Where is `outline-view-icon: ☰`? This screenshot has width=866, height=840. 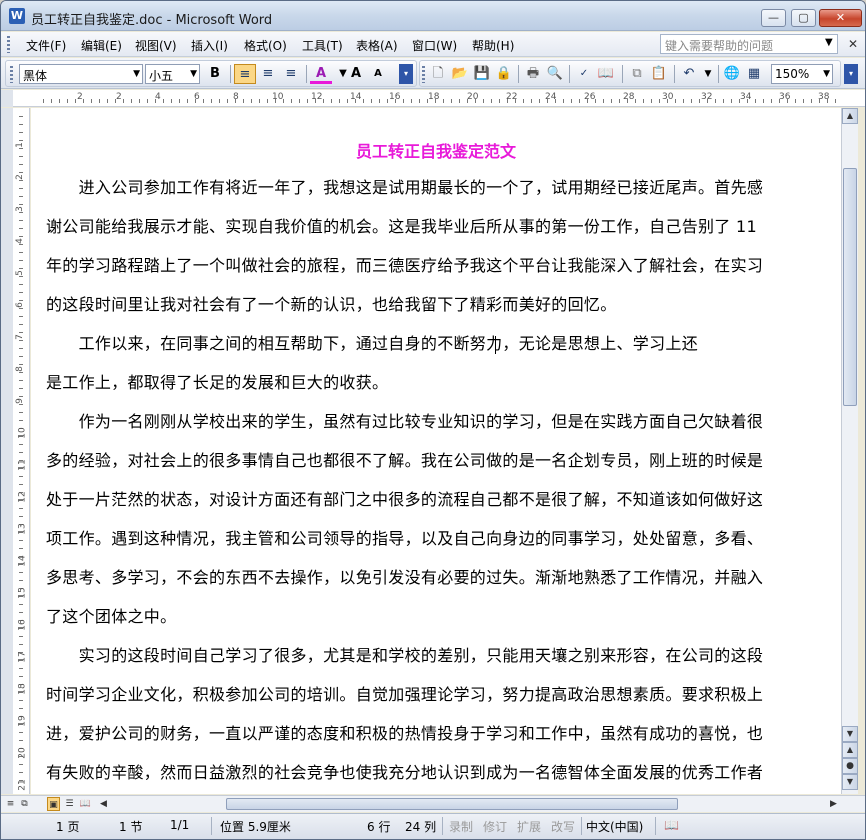
outline-view-icon: ☰ is located at coordinates (69, 804).